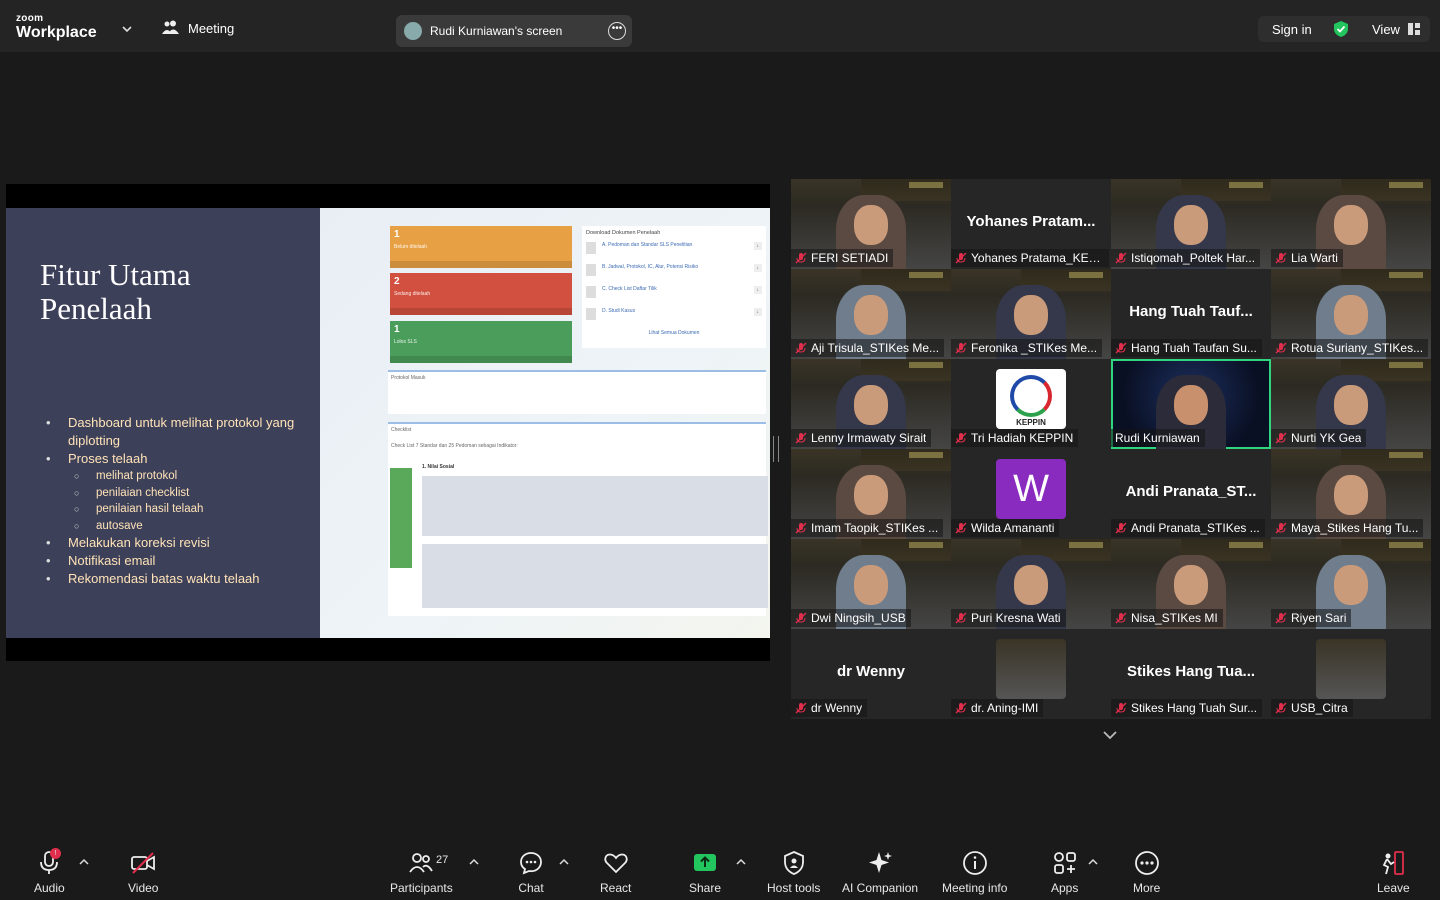  I want to click on ai-companion-label: AI Companion, so click(880, 888).